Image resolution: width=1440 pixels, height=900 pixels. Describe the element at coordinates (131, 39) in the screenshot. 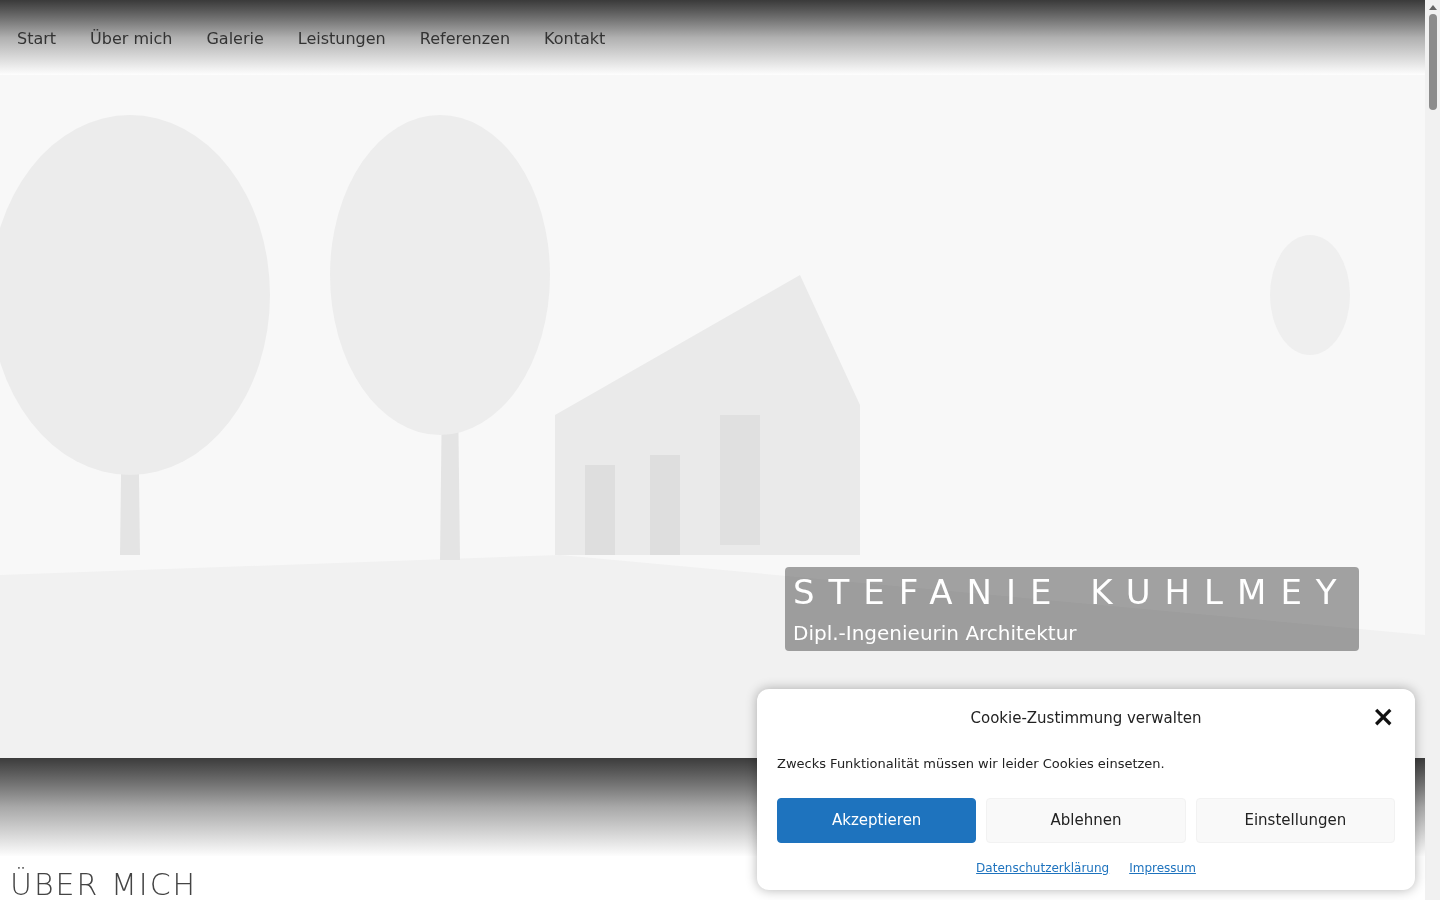

I see `nav-link: Über mich` at that location.